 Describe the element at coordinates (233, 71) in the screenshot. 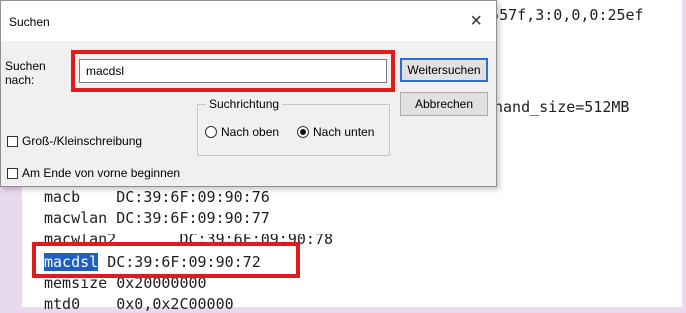

I see `highlight-box-find-input` at that location.